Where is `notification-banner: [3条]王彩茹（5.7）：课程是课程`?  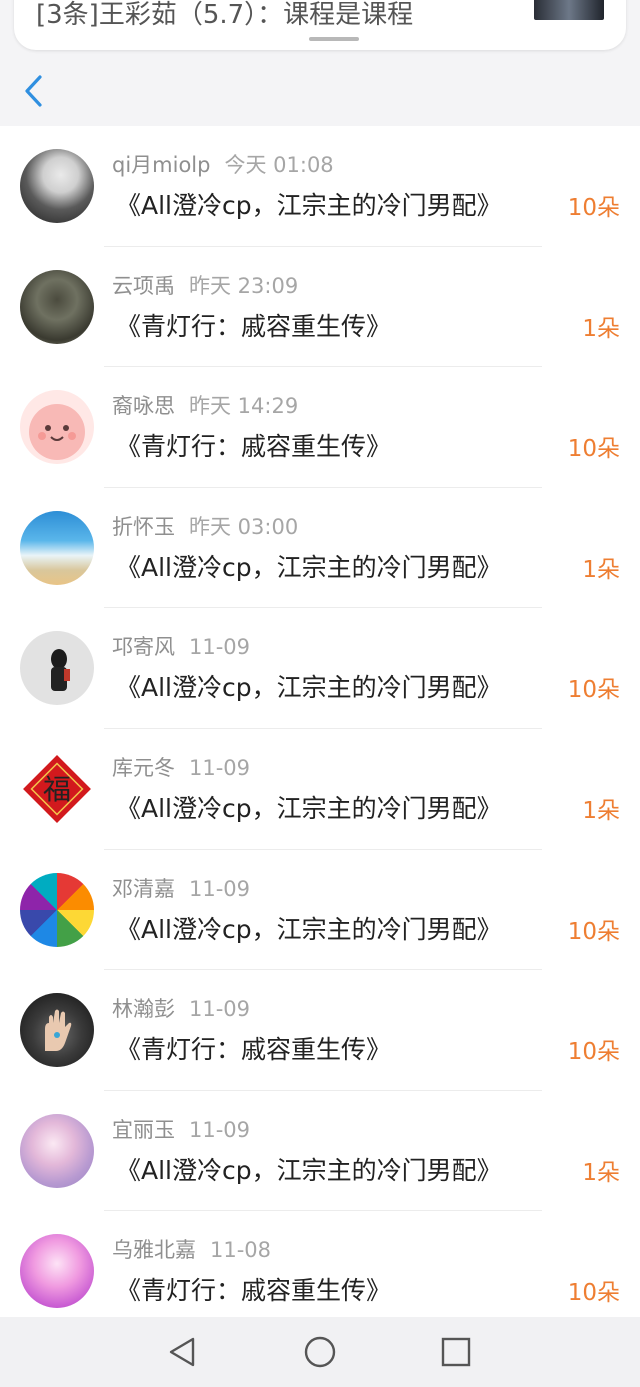 notification-banner: [3条]王彩茹（5.7）：课程是课程 is located at coordinates (320, 25).